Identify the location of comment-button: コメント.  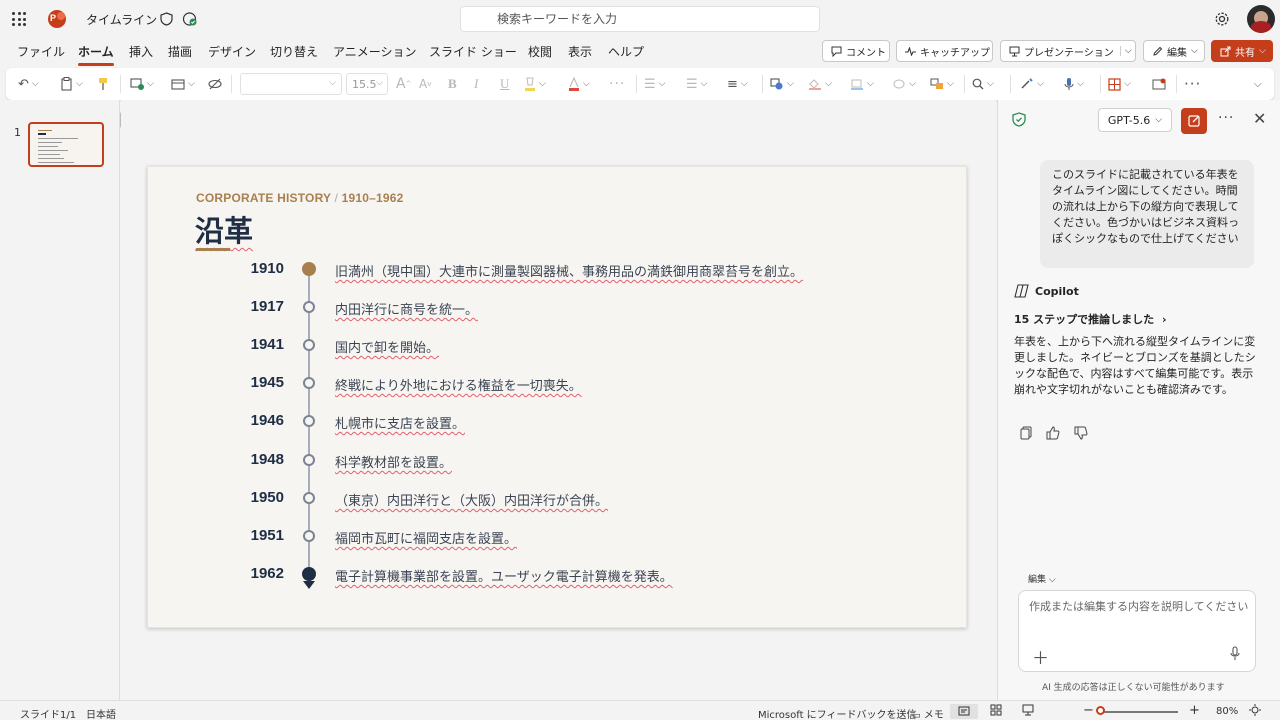
(856, 51).